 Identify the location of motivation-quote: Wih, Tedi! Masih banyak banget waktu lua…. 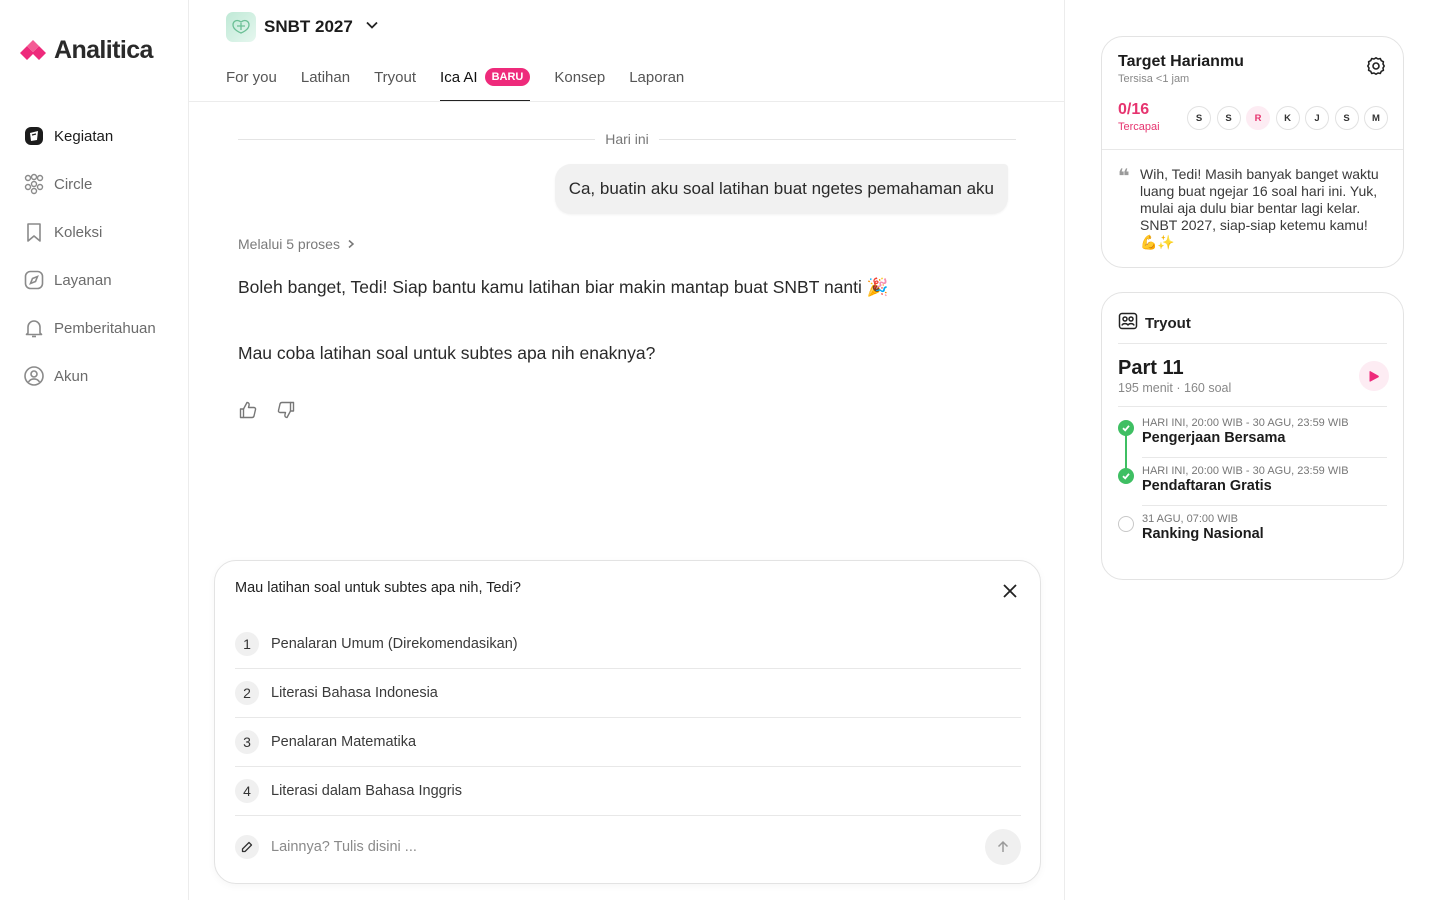
(1259, 208).